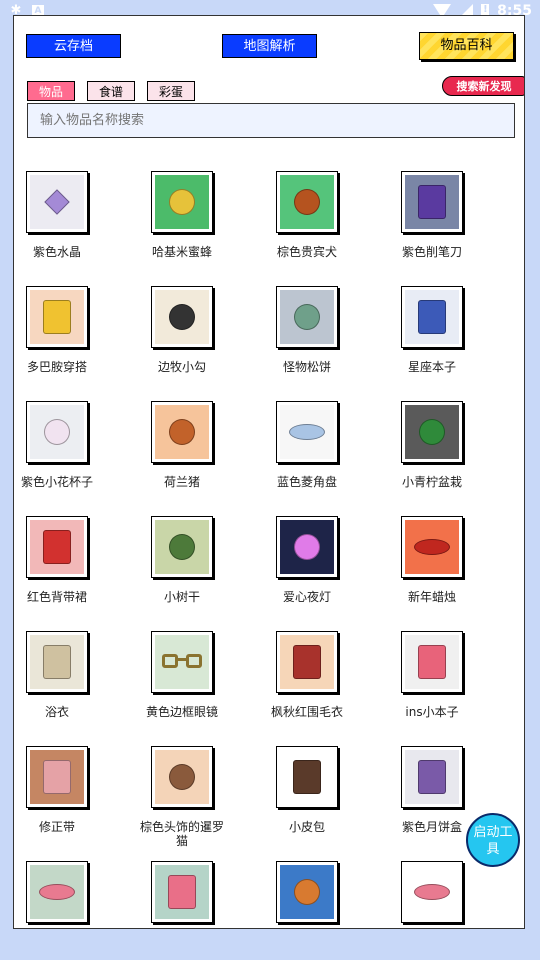 Image resolution: width=540 pixels, height=960 pixels. Describe the element at coordinates (431, 367) in the screenshot. I see `item-label: 星座本子` at that location.